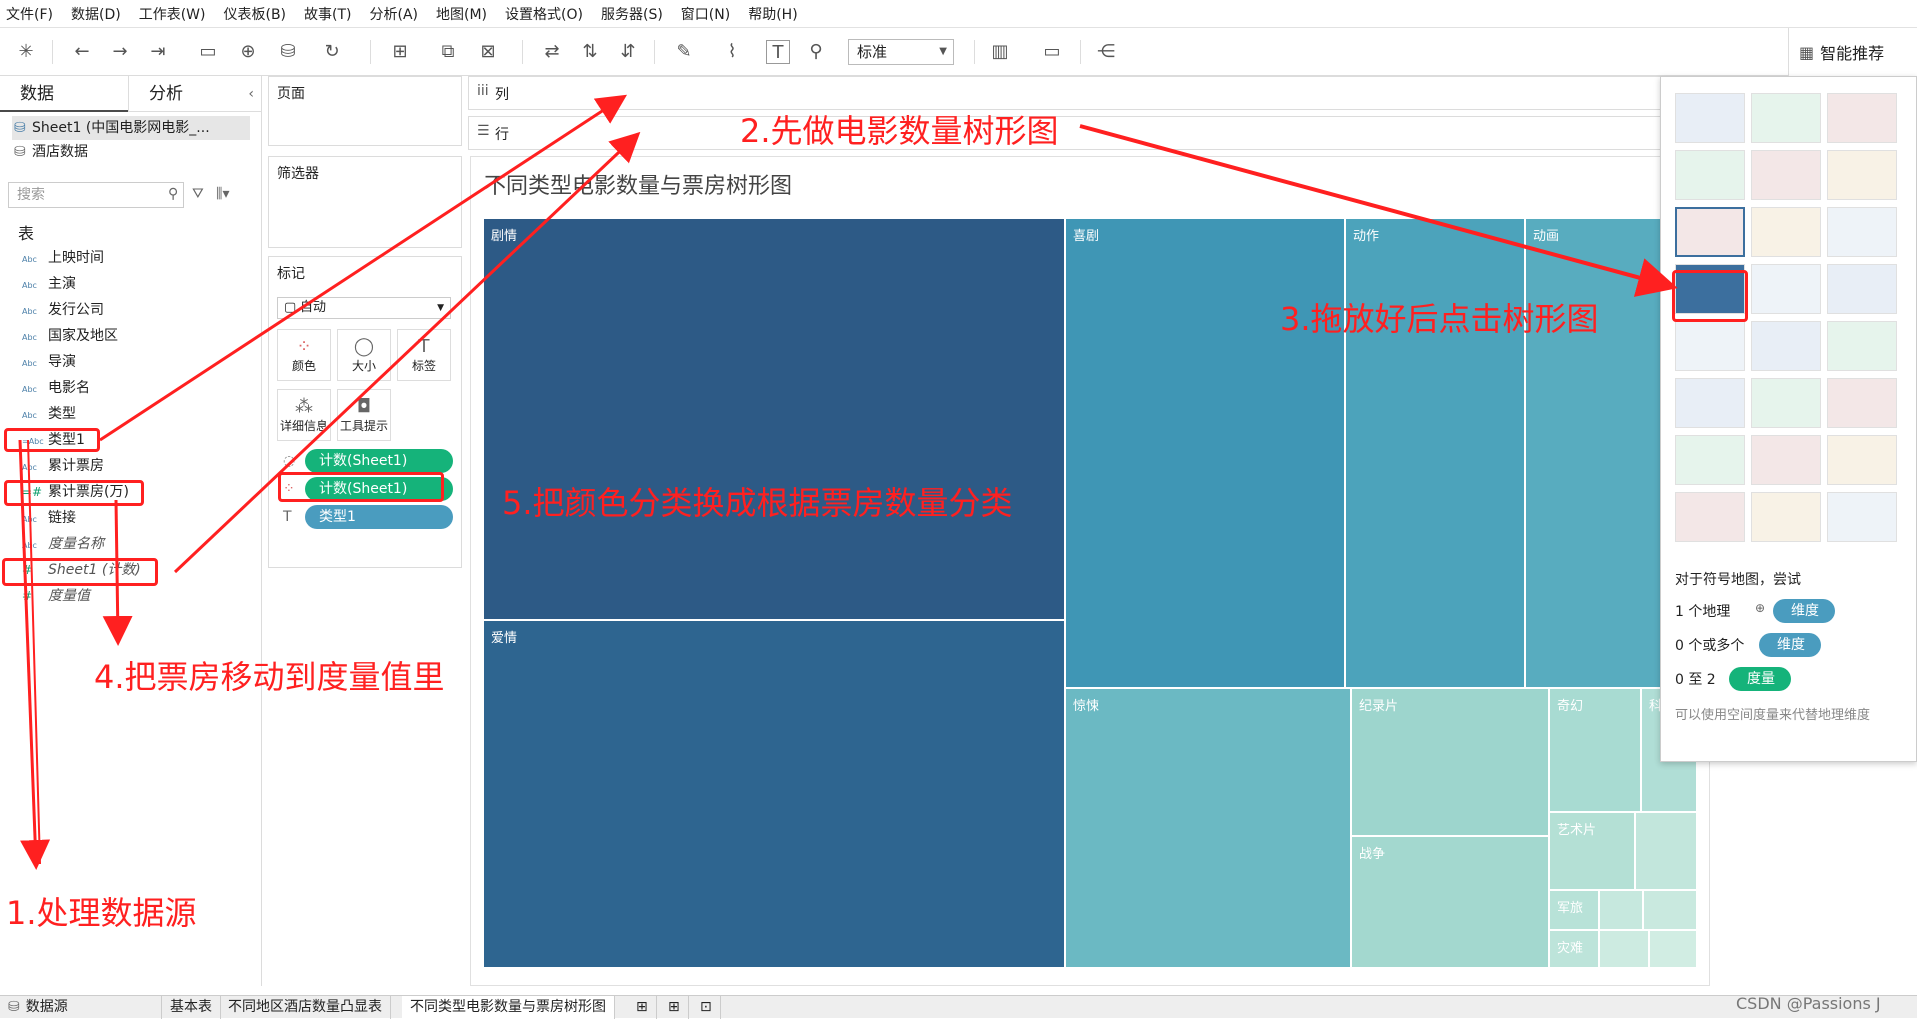 Image resolution: width=1917 pixels, height=1019 pixels. What do you see at coordinates (899, 131) in the screenshot?
I see `annotation-step2: 2.先做电影数量树形图` at bounding box center [899, 131].